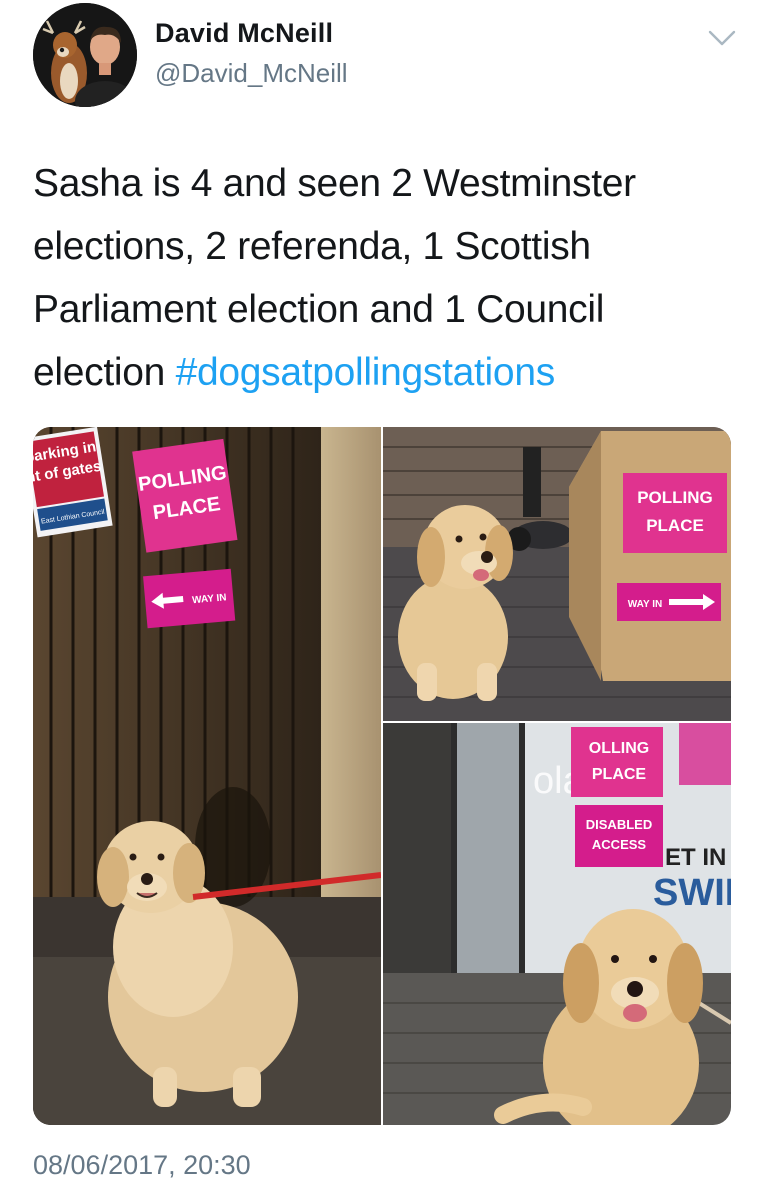 This screenshot has width=764, height=1200. I want to click on tweet-text-fragment: election, so click(104, 372).